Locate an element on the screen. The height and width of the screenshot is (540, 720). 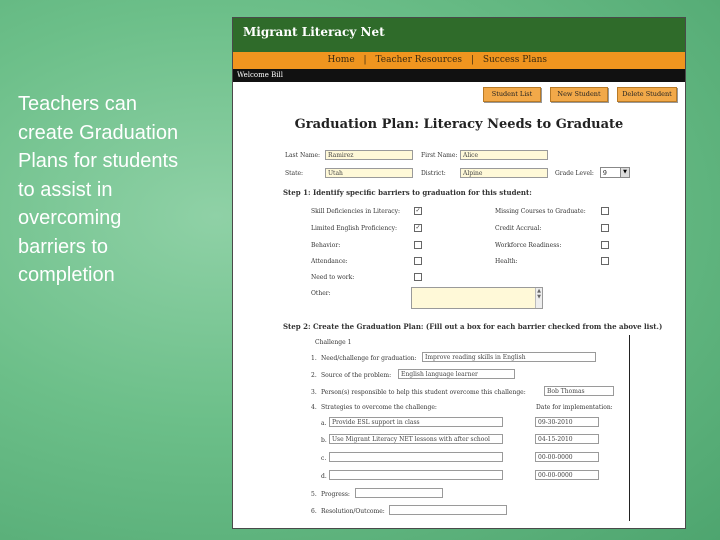
nav-home: Home is located at coordinates (341, 60).